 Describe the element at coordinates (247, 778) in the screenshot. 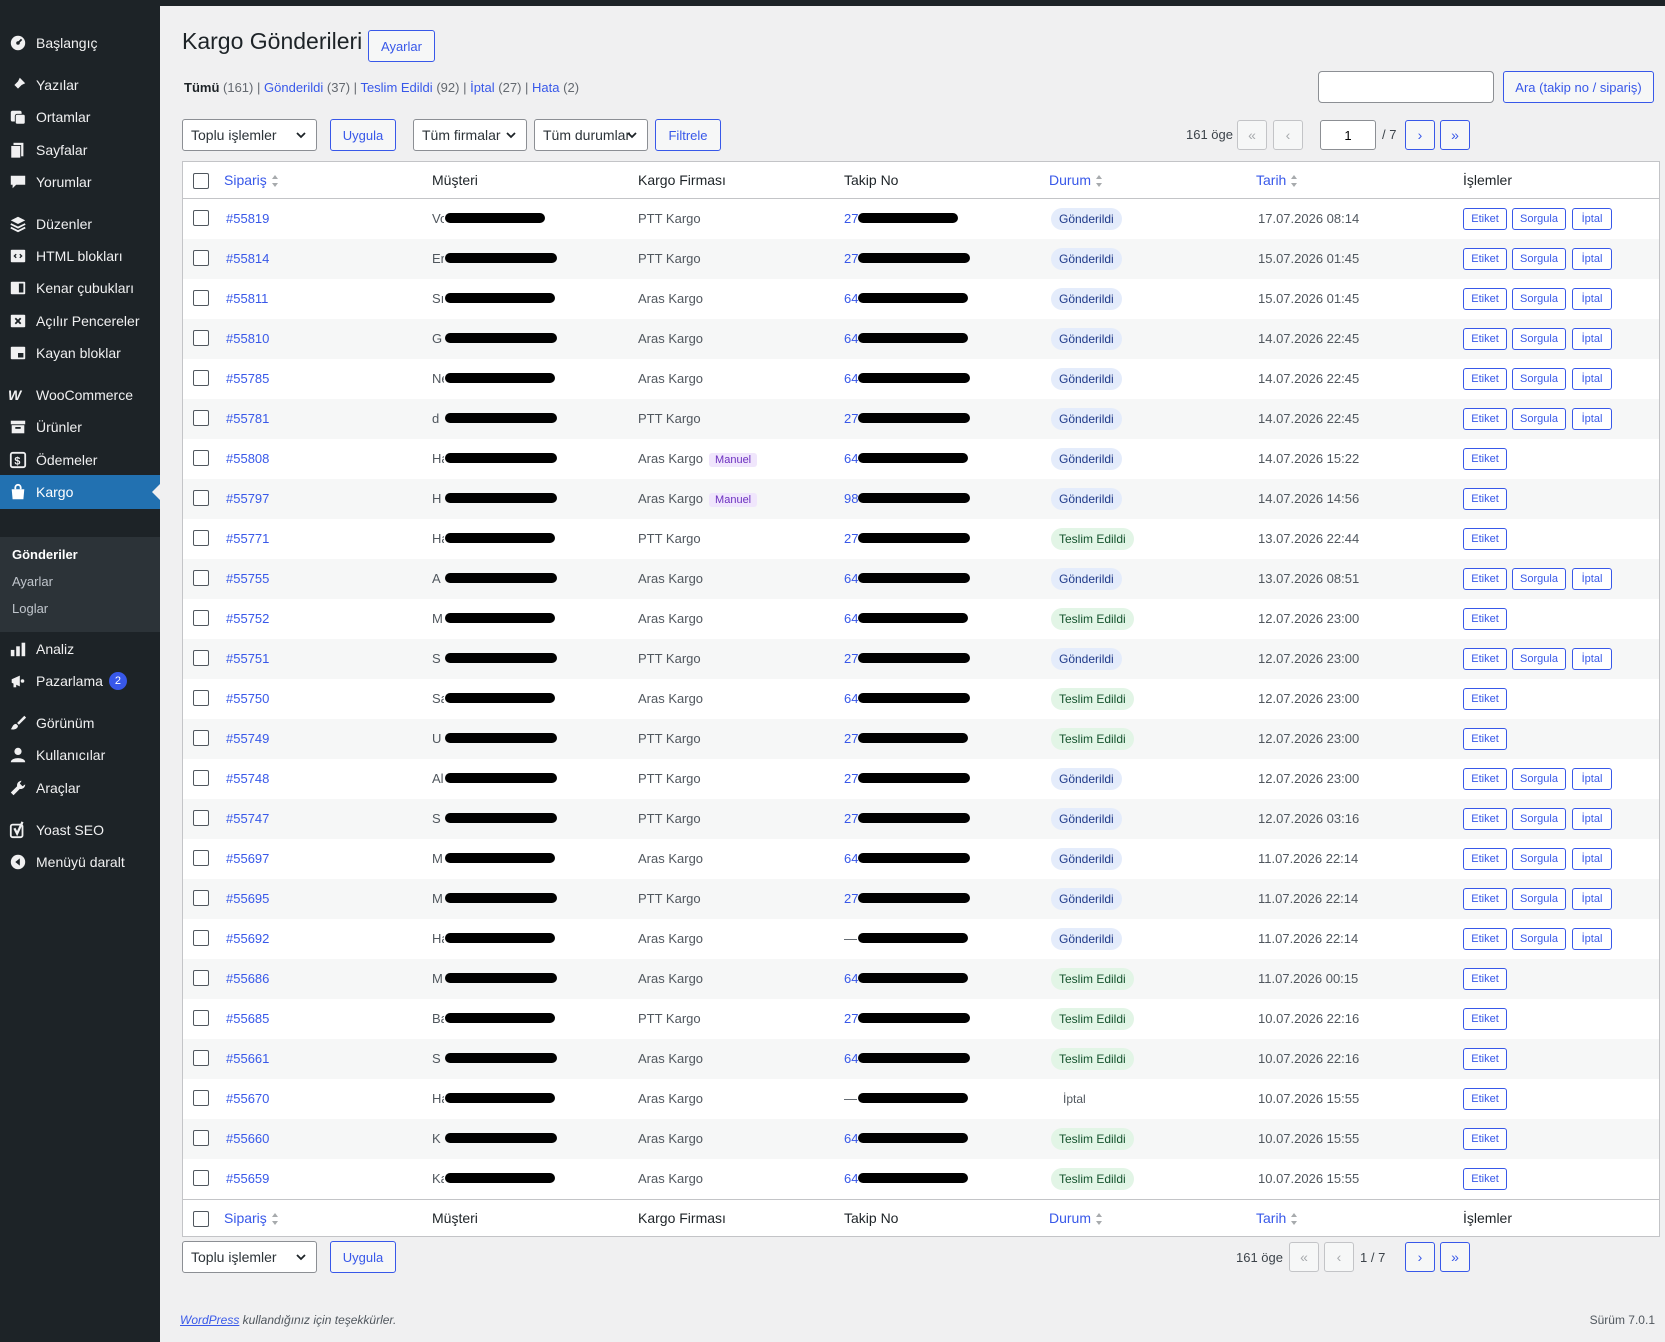

I see `order-link: #55748` at that location.